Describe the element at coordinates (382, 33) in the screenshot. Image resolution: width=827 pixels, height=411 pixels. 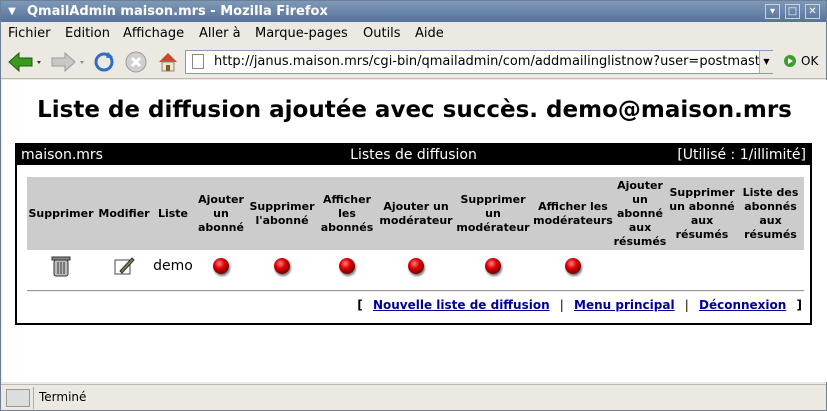
I see `menu-outils: Outils` at that location.